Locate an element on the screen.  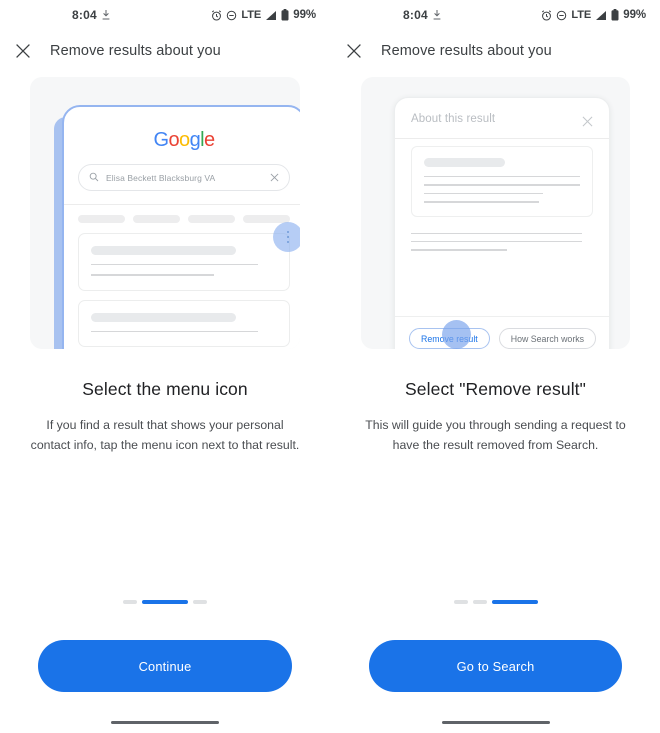
how-search-works-label: How Search works is located at coordinates (547, 338).